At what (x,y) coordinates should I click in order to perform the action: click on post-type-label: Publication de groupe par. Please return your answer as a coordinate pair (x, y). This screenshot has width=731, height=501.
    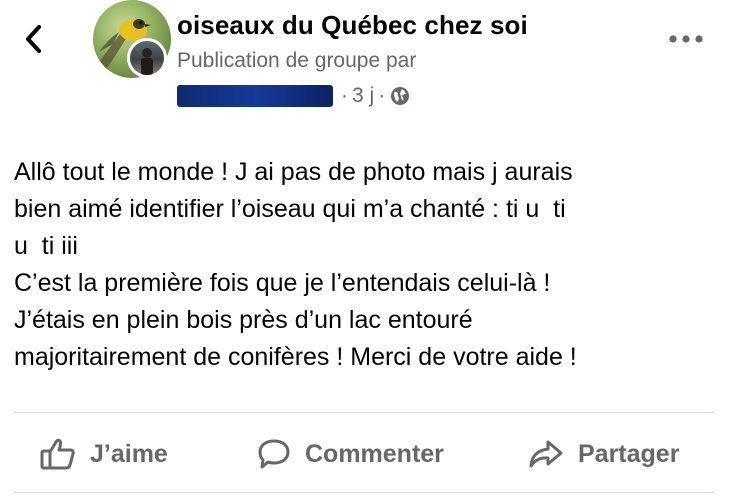
    Looking at the image, I should click on (297, 60).